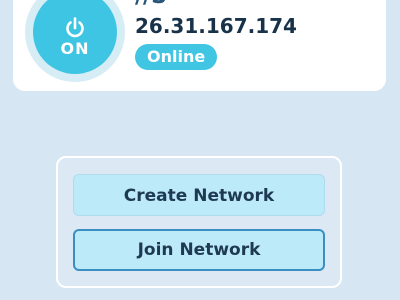  Describe the element at coordinates (75, 48) in the screenshot. I see `power-status-label: ON` at that location.